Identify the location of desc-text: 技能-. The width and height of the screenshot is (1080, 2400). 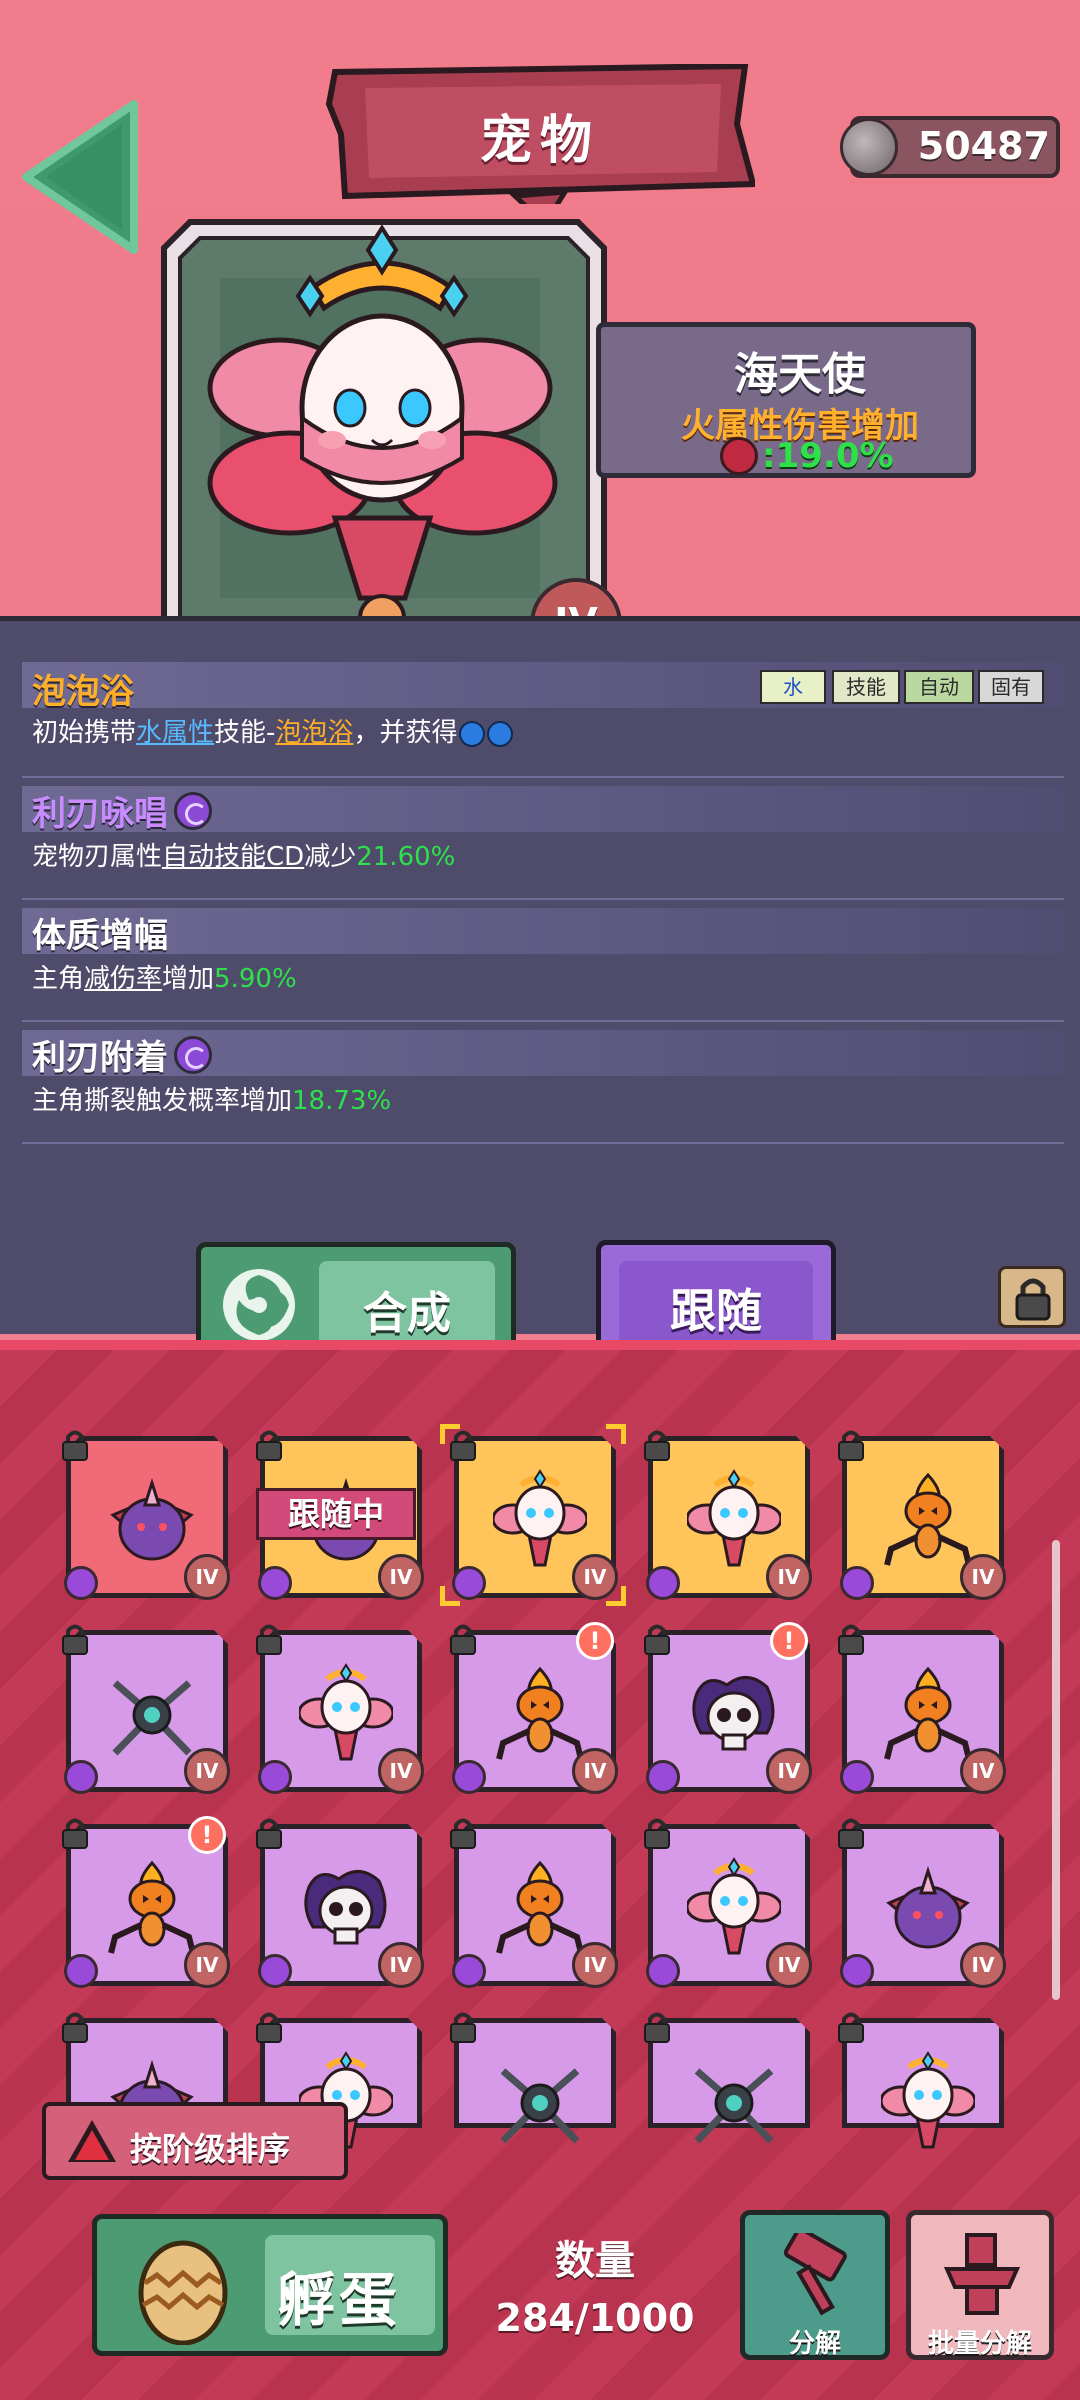
(245, 733).